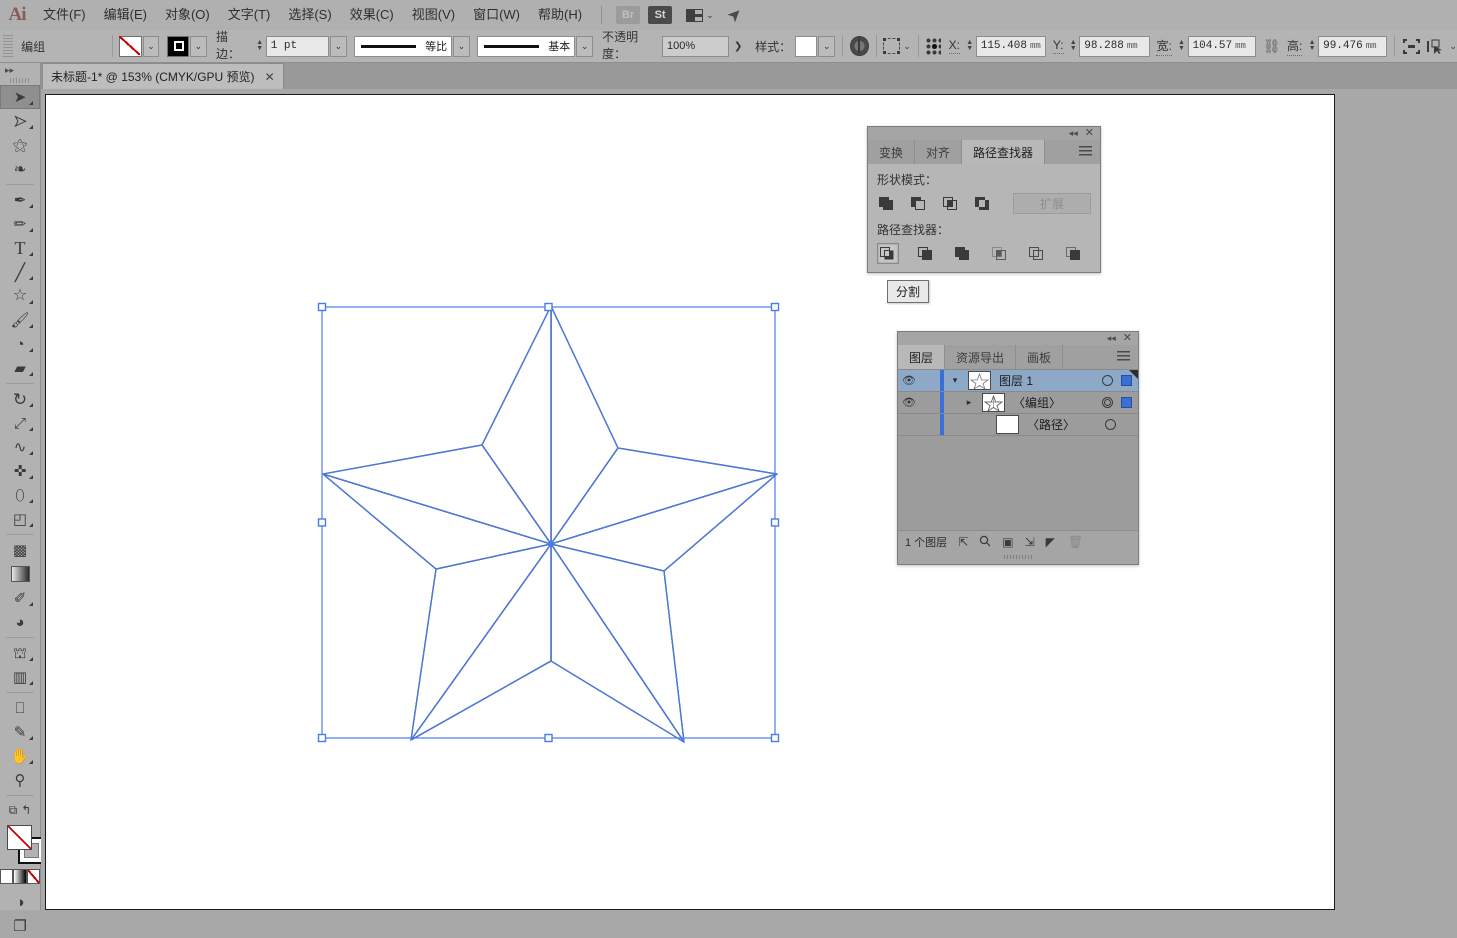 This screenshot has width=1457, height=938. What do you see at coordinates (909, 380) in the screenshot?
I see `visibility-eye-icon: 👁` at bounding box center [909, 380].